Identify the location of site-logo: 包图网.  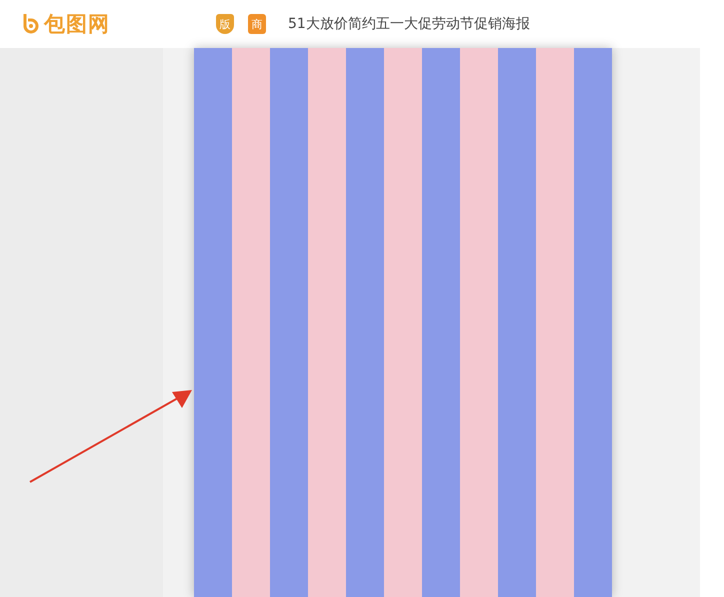
(77, 24).